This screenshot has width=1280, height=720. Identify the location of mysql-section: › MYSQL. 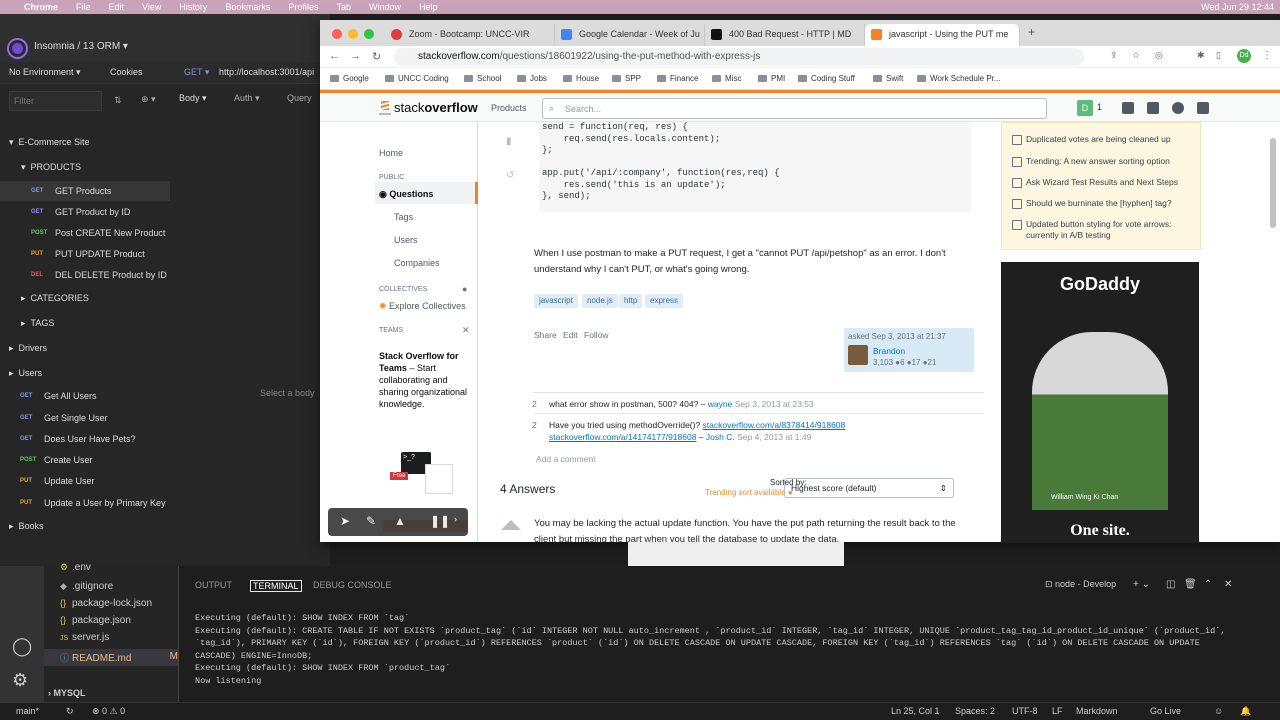
(67, 693).